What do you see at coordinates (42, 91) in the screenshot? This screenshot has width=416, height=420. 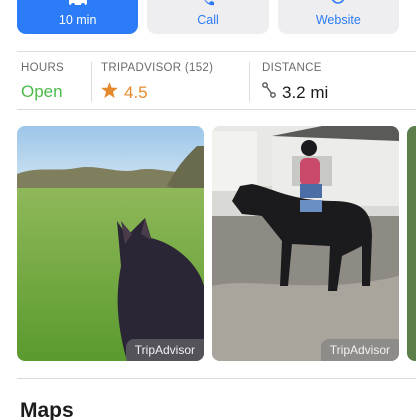 I see `hours-value: Open` at bounding box center [42, 91].